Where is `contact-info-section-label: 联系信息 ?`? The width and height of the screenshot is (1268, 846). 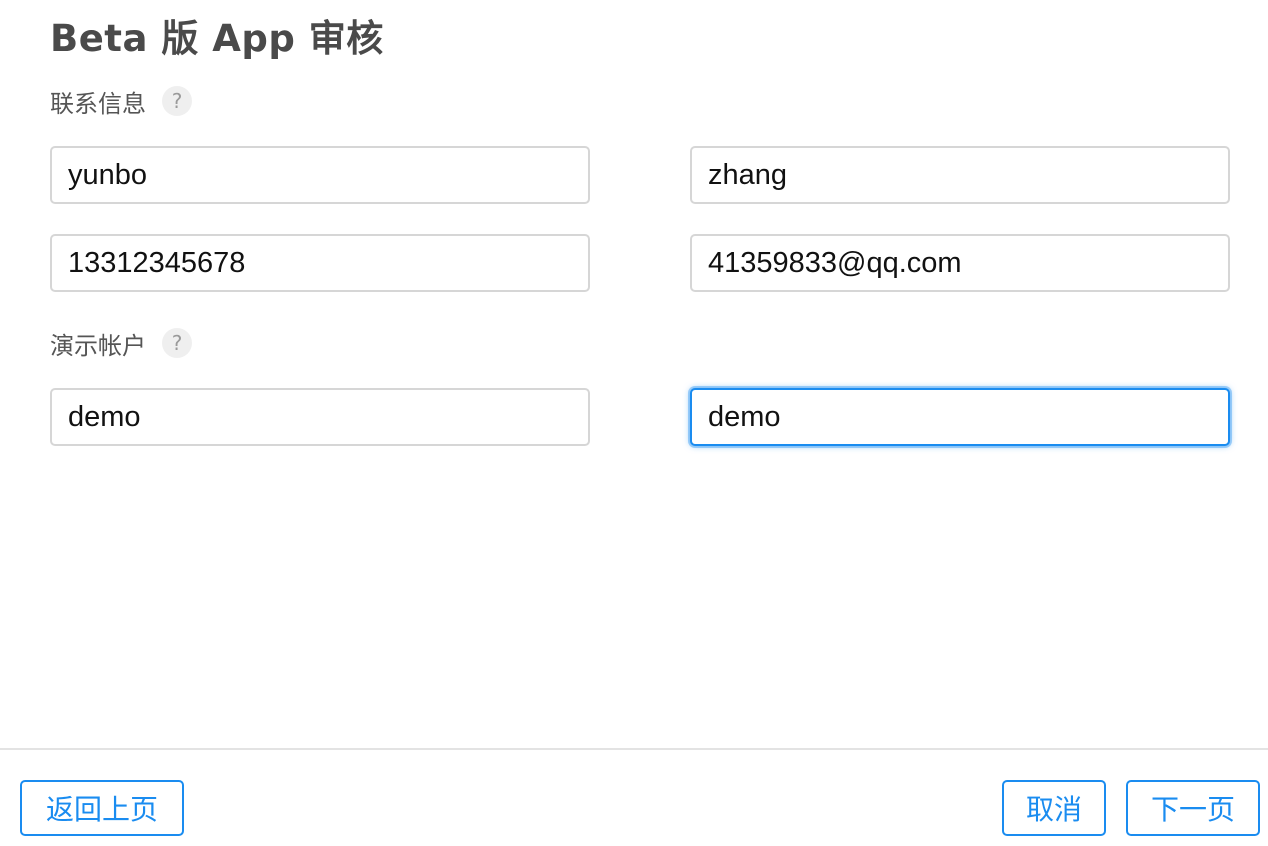 contact-info-section-label: 联系信息 ? is located at coordinates (121, 101).